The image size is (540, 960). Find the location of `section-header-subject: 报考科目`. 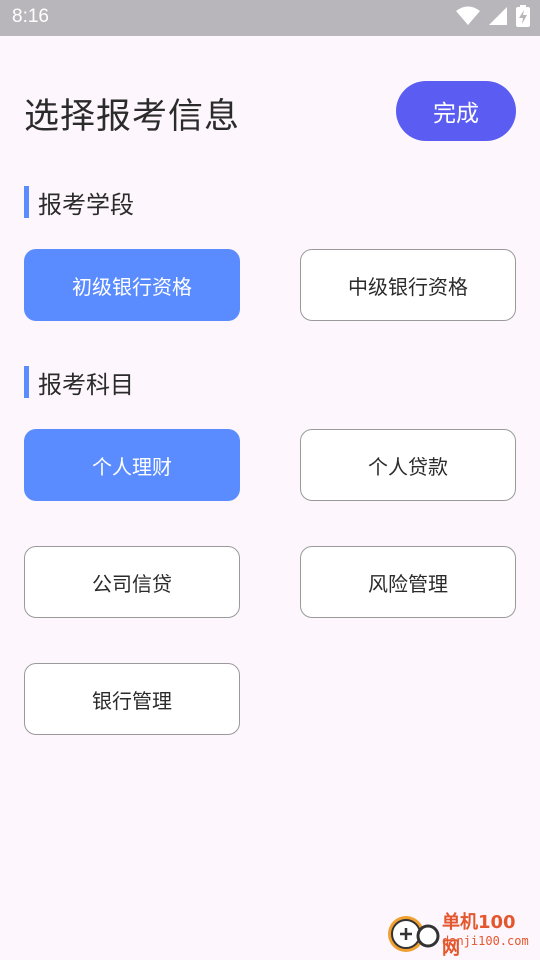

section-header-subject: 报考科目 is located at coordinates (79, 382).